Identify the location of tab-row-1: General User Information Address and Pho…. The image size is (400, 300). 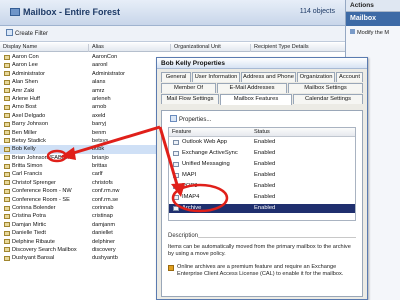
(262, 77).